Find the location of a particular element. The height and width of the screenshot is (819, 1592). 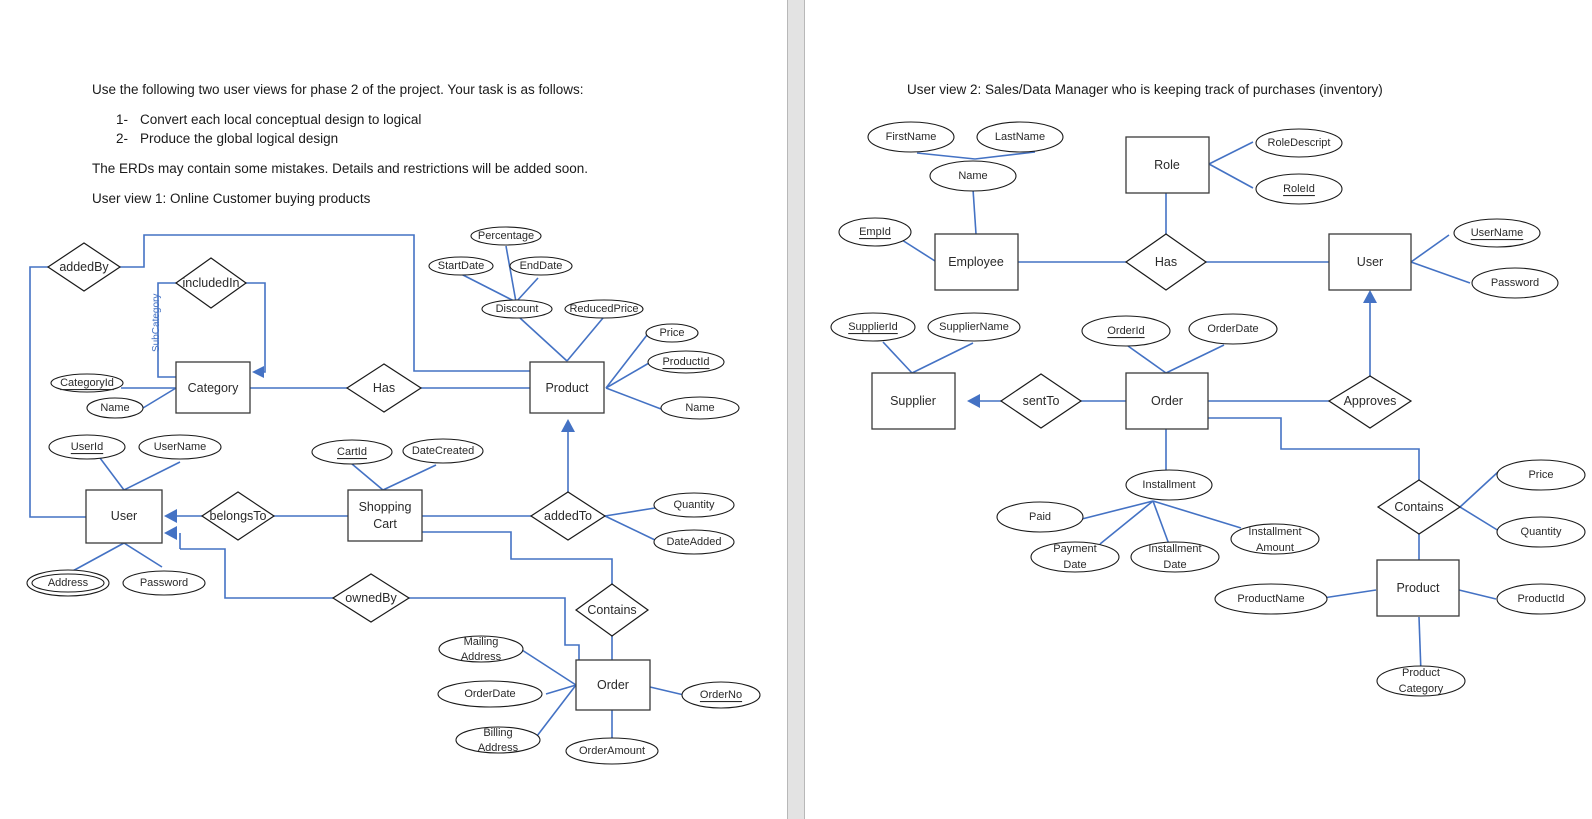

attribute-user-id: UserId is located at coordinates (87, 447).